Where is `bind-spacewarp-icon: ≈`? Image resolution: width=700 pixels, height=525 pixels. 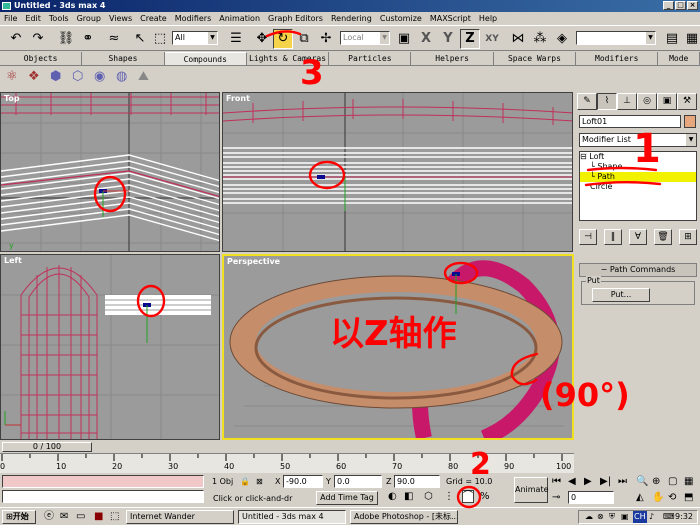
bind-spacewarp-icon: ≈ is located at coordinates (114, 39).